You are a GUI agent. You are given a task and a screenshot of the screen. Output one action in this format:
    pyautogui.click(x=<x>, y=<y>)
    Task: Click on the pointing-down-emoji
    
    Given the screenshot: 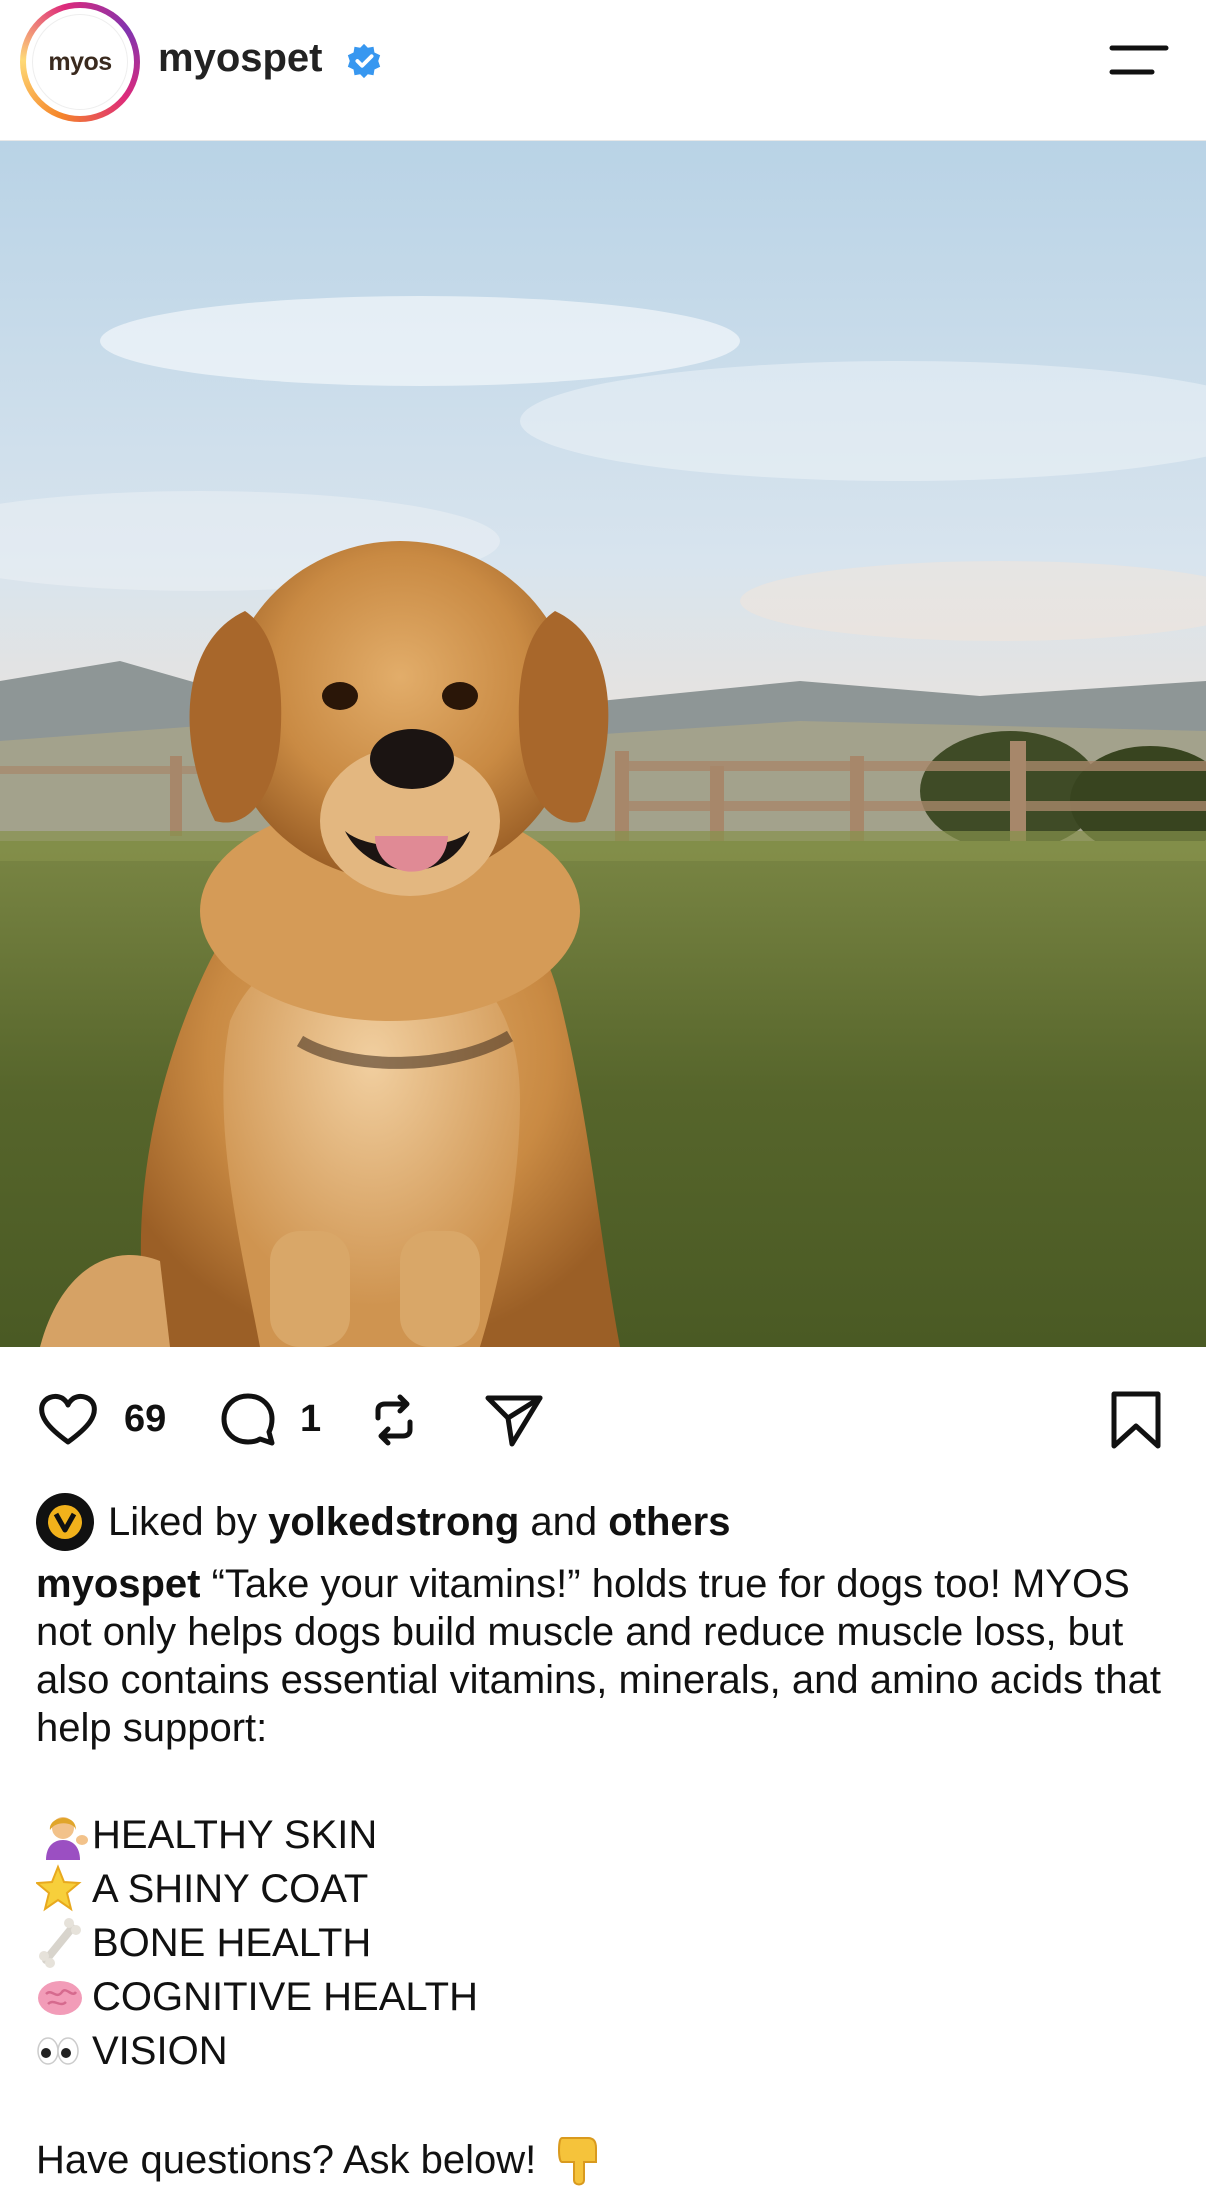 What is the action you would take?
    pyautogui.click(x=578, y=2161)
    